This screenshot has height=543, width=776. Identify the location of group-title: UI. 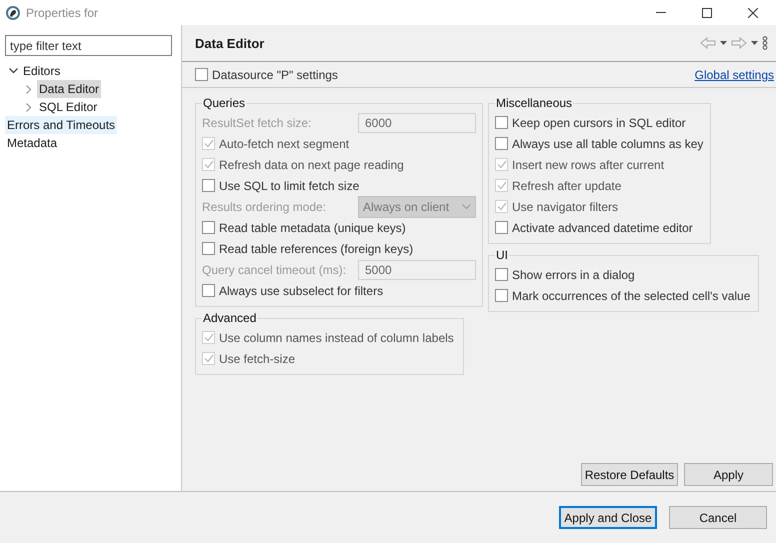
(502, 255).